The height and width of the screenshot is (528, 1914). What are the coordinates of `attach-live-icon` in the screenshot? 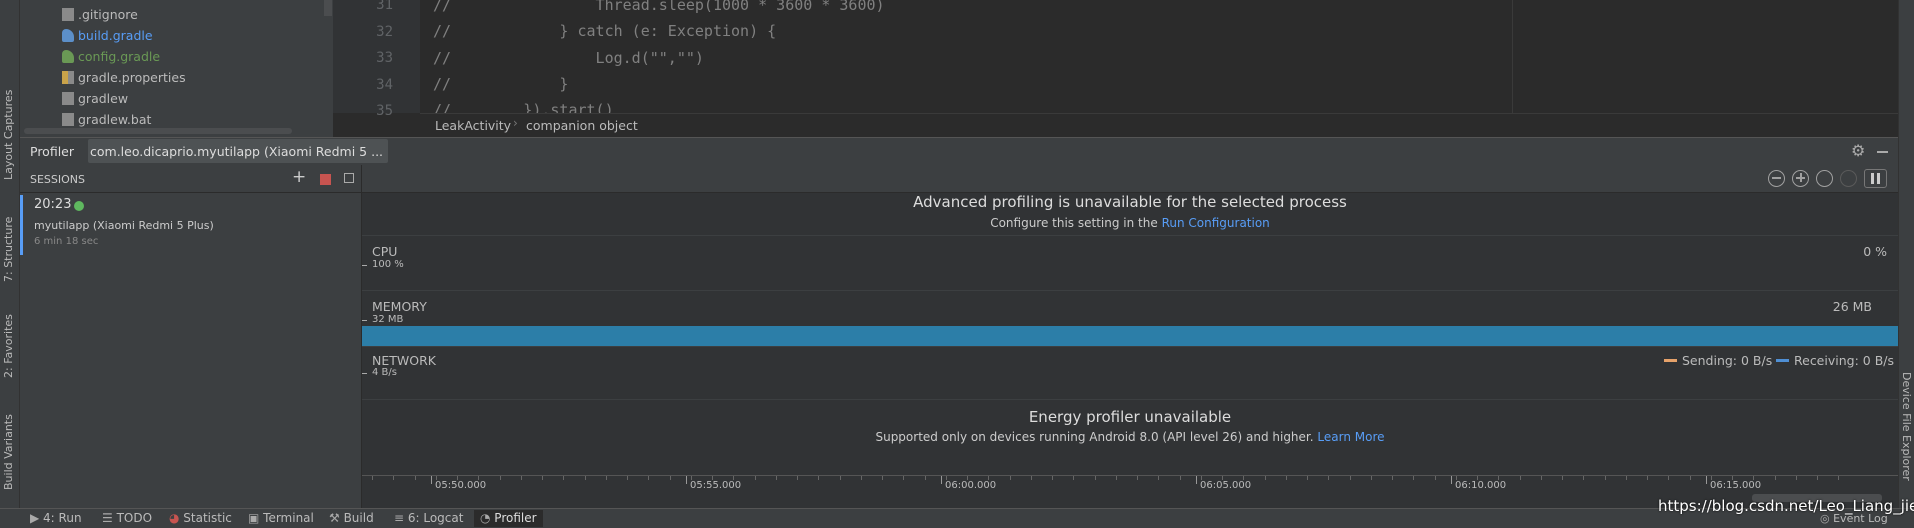 It's located at (1848, 178).